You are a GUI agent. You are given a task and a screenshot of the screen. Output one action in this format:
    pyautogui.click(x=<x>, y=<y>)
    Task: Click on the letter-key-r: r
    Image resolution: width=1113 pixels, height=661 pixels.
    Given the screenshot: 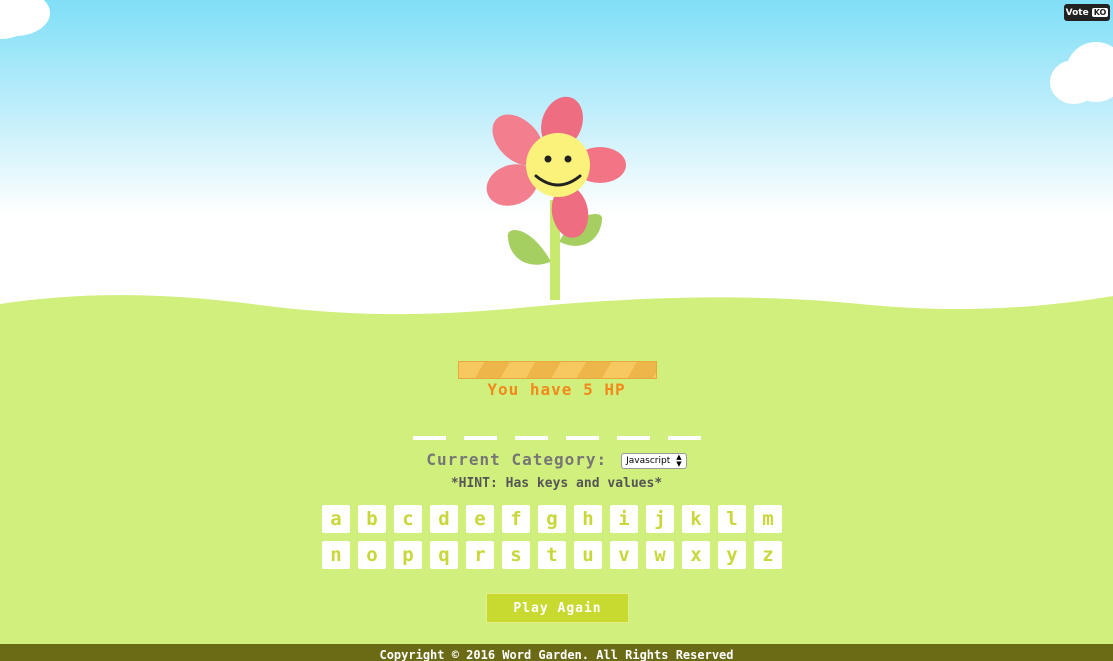 What is the action you would take?
    pyautogui.click(x=480, y=555)
    